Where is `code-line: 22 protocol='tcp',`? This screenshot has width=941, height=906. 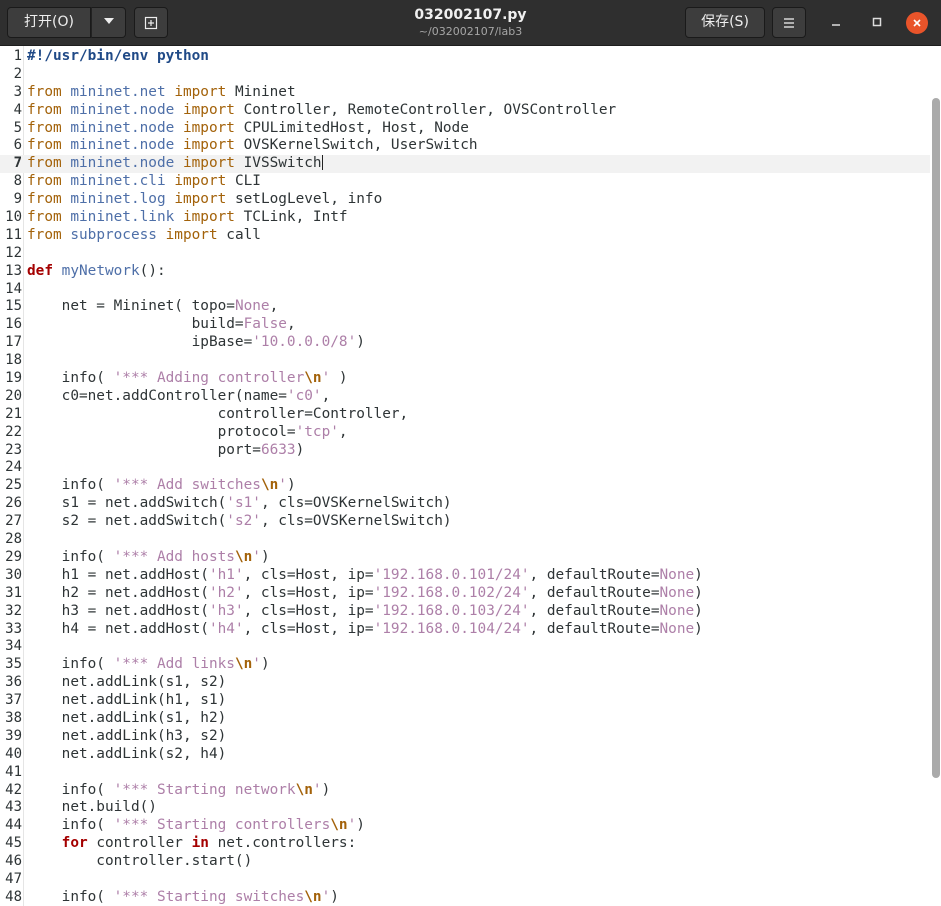 code-line: 22 protocol='tcp', is located at coordinates (465, 433).